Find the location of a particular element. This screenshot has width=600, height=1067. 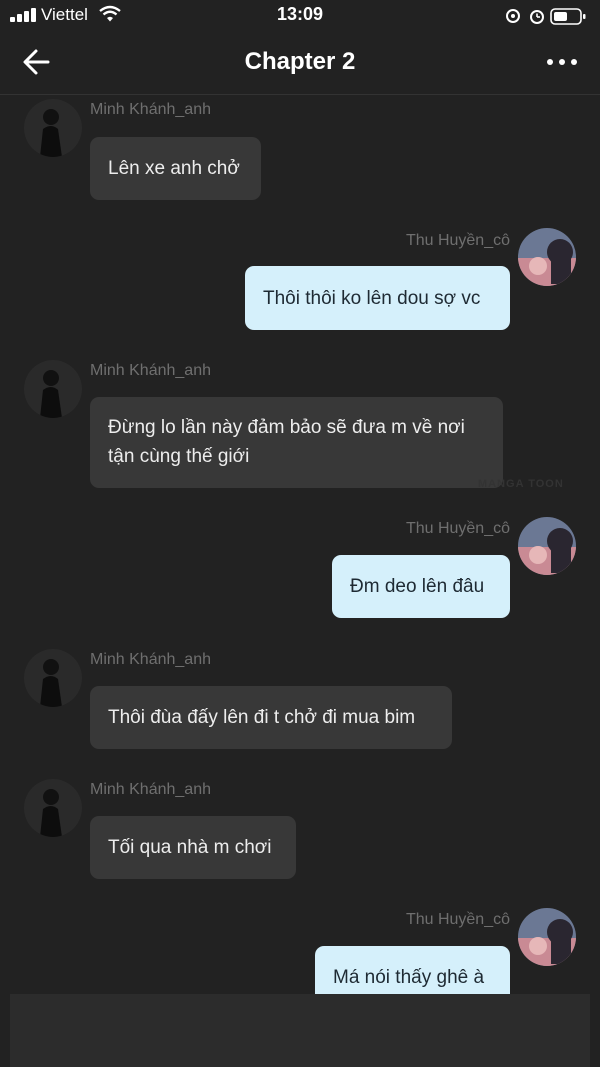

battery-status-icons is located at coordinates (546, 16).